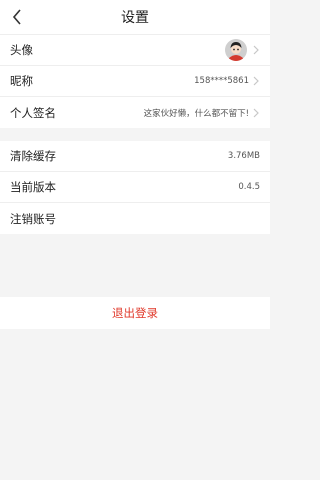  Describe the element at coordinates (33, 156) in the screenshot. I see `clear-cache-label: 清除缓存` at that location.